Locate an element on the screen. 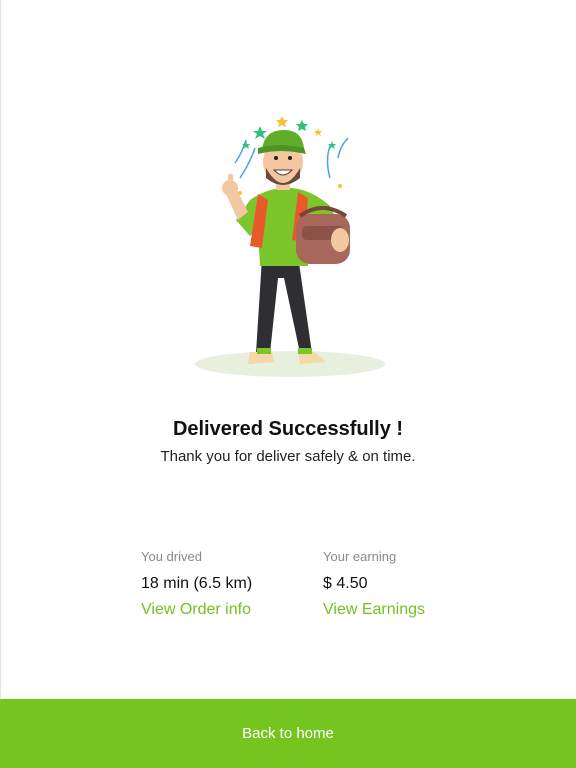  earning-value: $ 4.50 is located at coordinates (345, 583).